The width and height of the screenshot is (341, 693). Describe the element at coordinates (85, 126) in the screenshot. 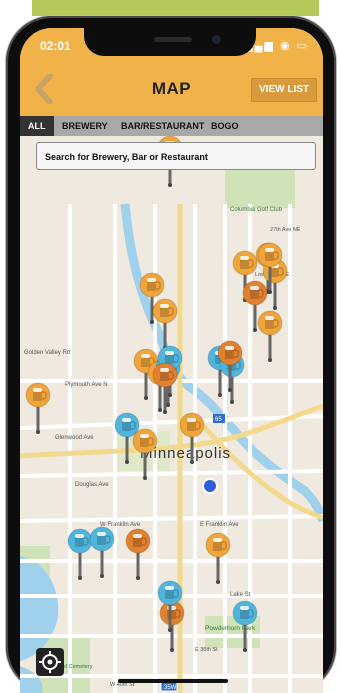

I see `tab-brewery: BREWERY` at that location.